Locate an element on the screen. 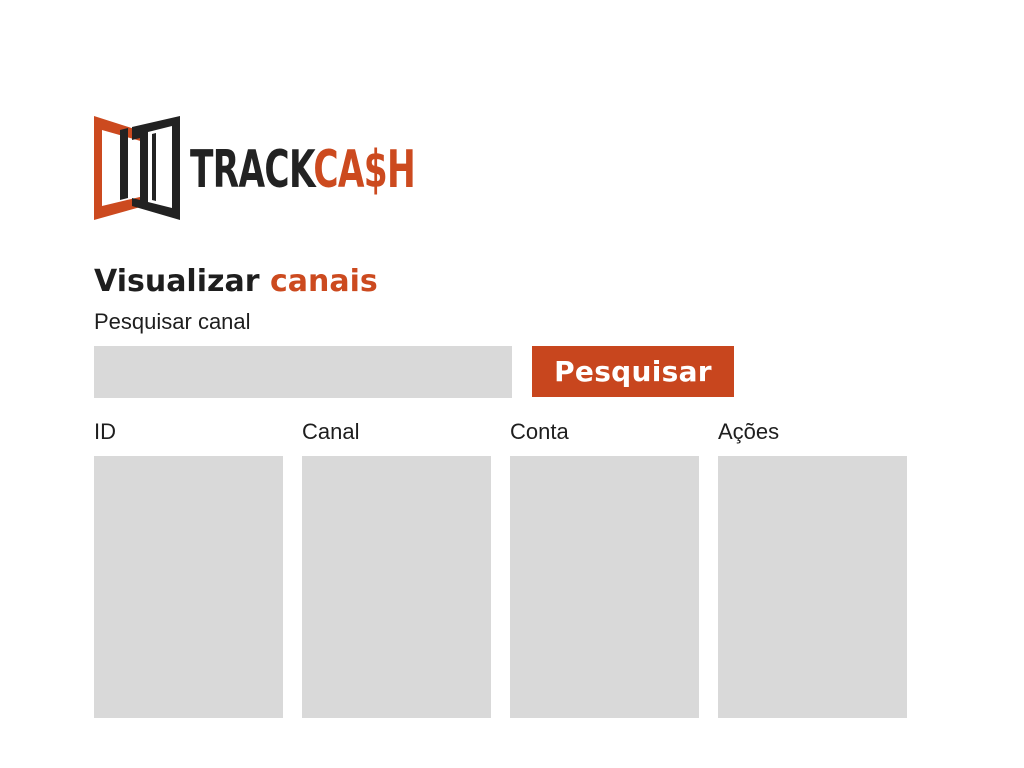 The height and width of the screenshot is (768, 1024). column-acoes: Ações is located at coordinates (812, 568).